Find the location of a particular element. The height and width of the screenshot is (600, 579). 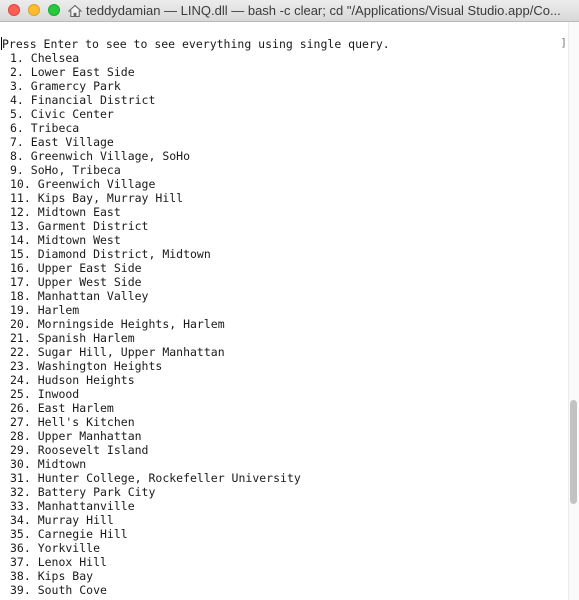

list-item: 34. Murray Hill is located at coordinates (62, 520).